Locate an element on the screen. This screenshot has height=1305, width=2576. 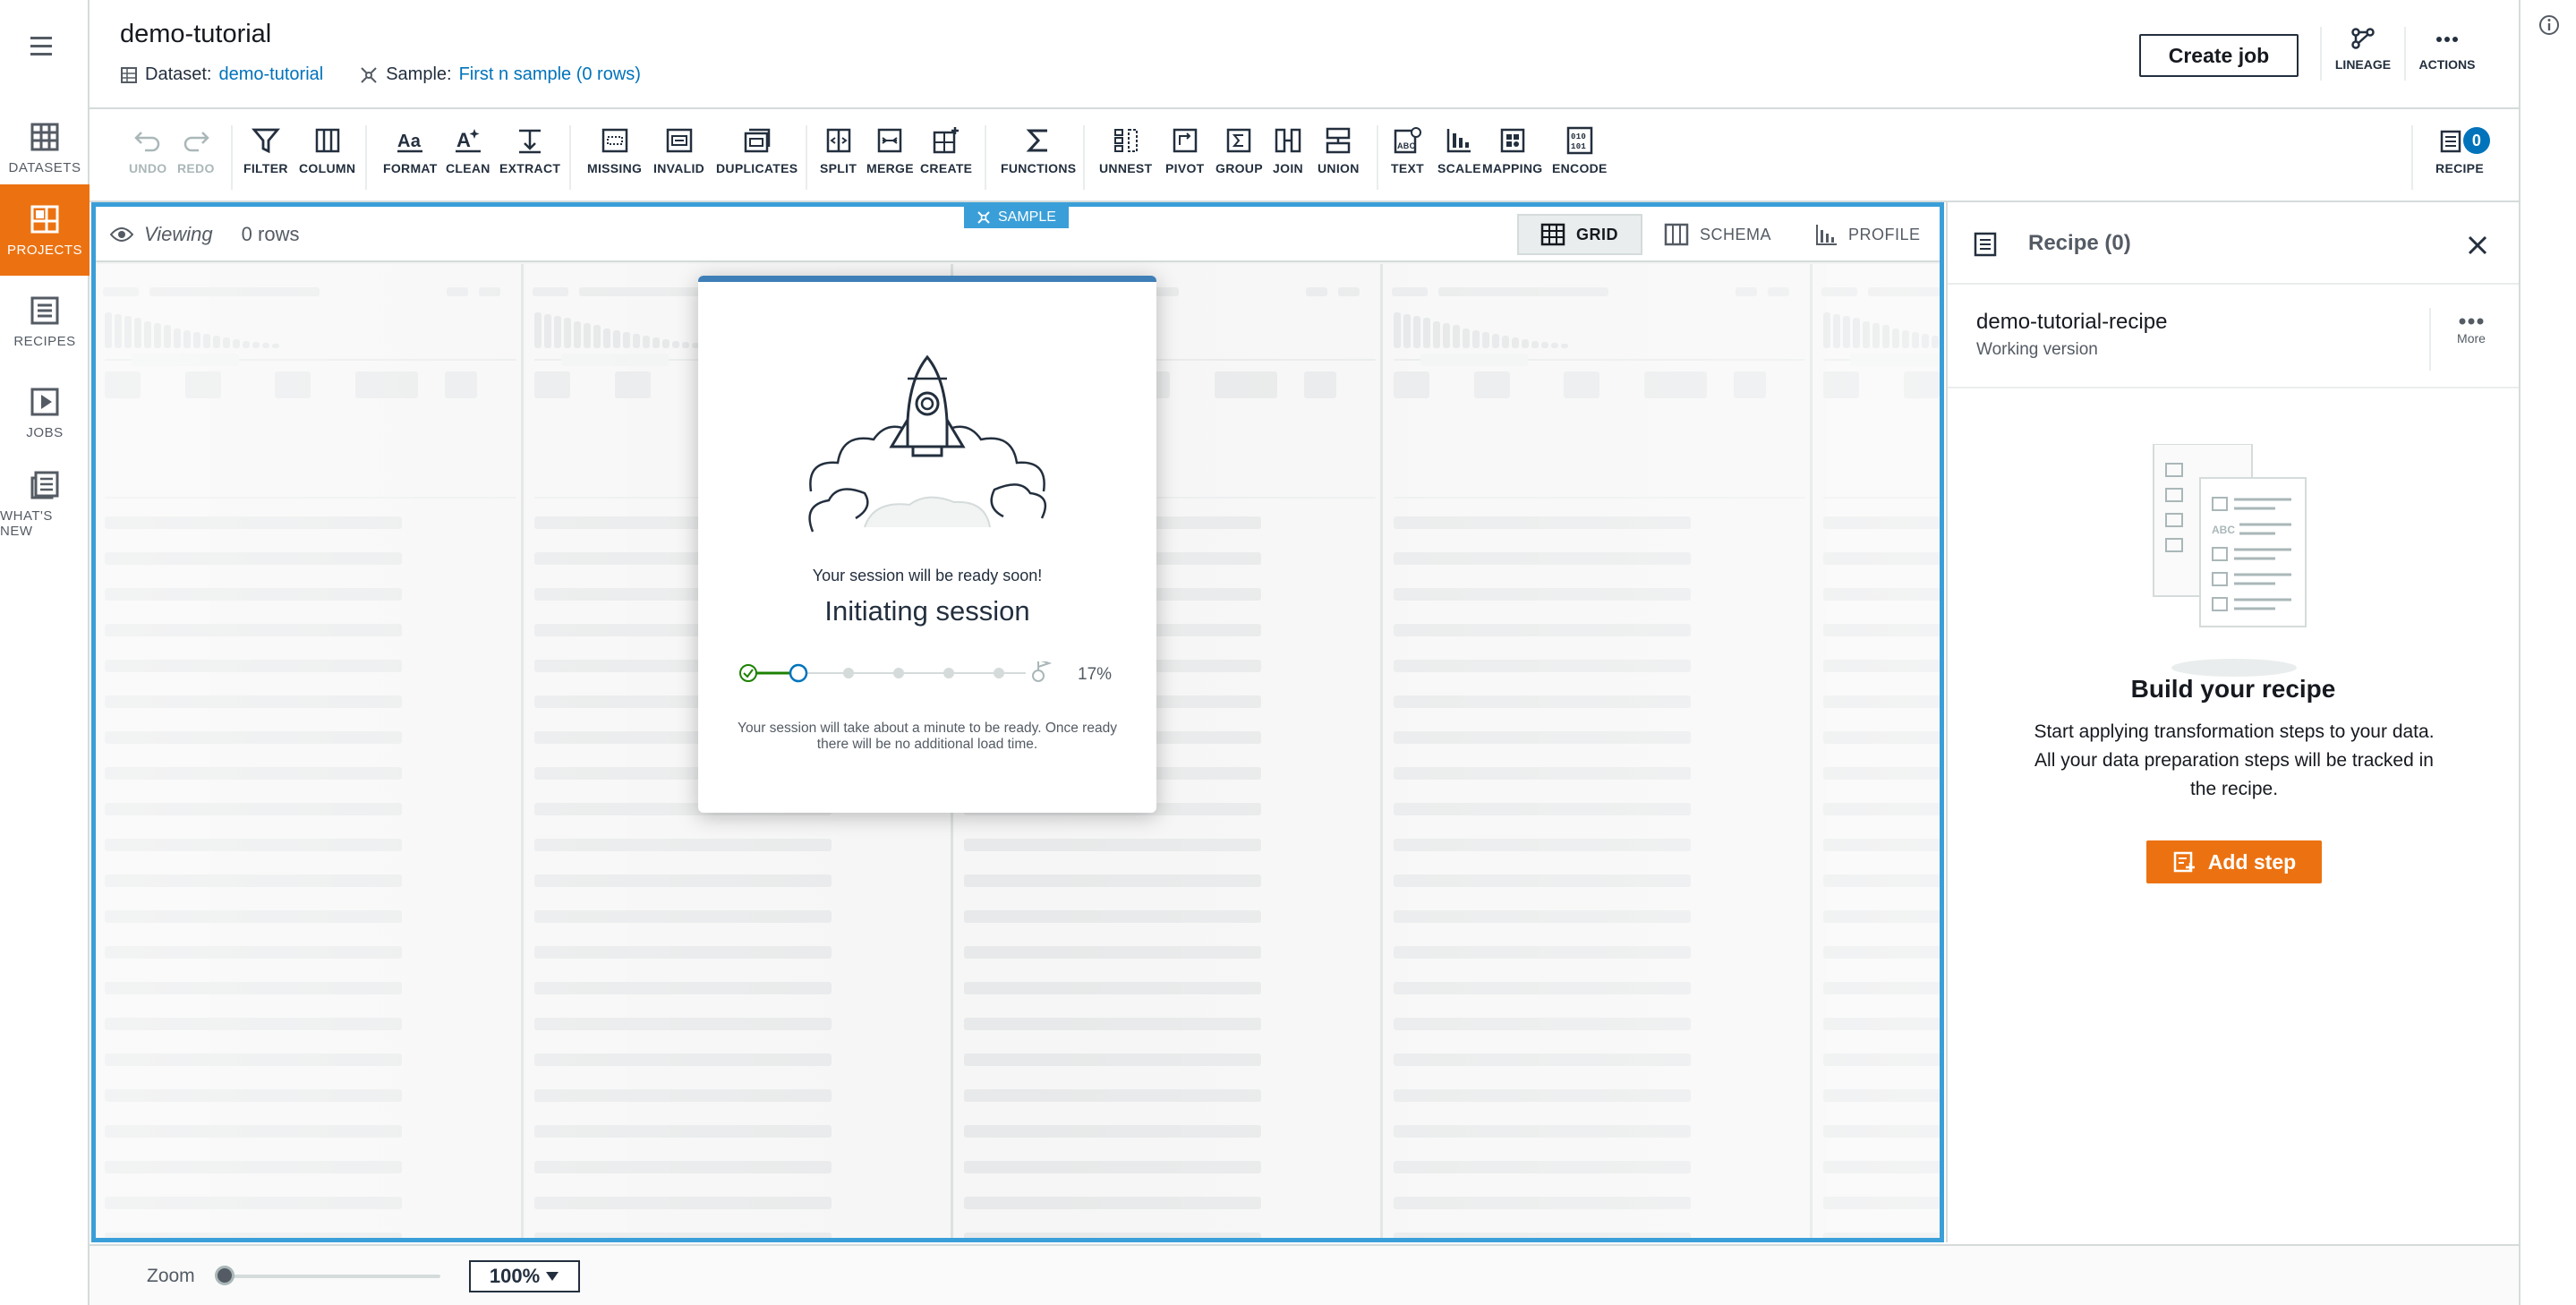
join-button: JOIN is located at coordinates (1288, 150).